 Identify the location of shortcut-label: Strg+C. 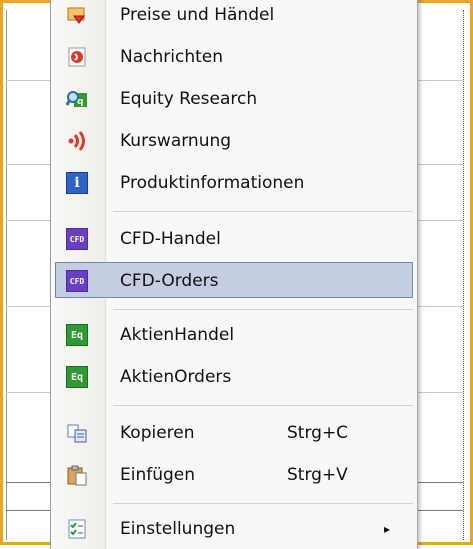
(318, 433).